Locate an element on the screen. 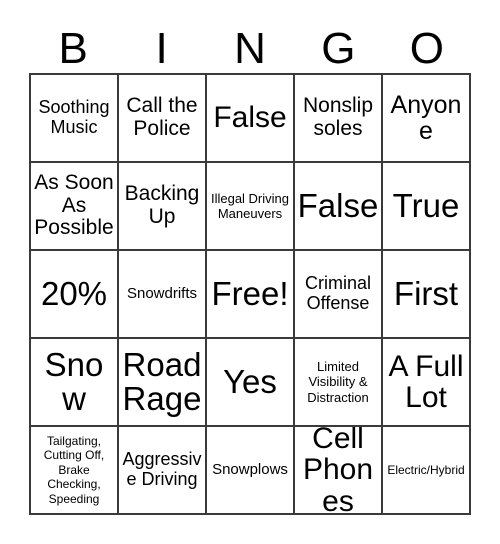 This screenshot has width=500, height=544. bingo-cell-r1c5: Anyone is located at coordinates (427, 119).